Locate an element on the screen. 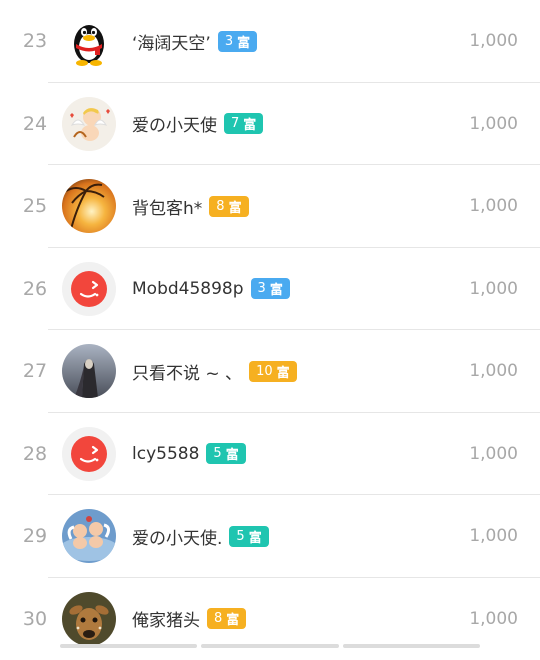 The width and height of the screenshot is (540, 660). sunset-palm-avatar is located at coordinates (89, 206).